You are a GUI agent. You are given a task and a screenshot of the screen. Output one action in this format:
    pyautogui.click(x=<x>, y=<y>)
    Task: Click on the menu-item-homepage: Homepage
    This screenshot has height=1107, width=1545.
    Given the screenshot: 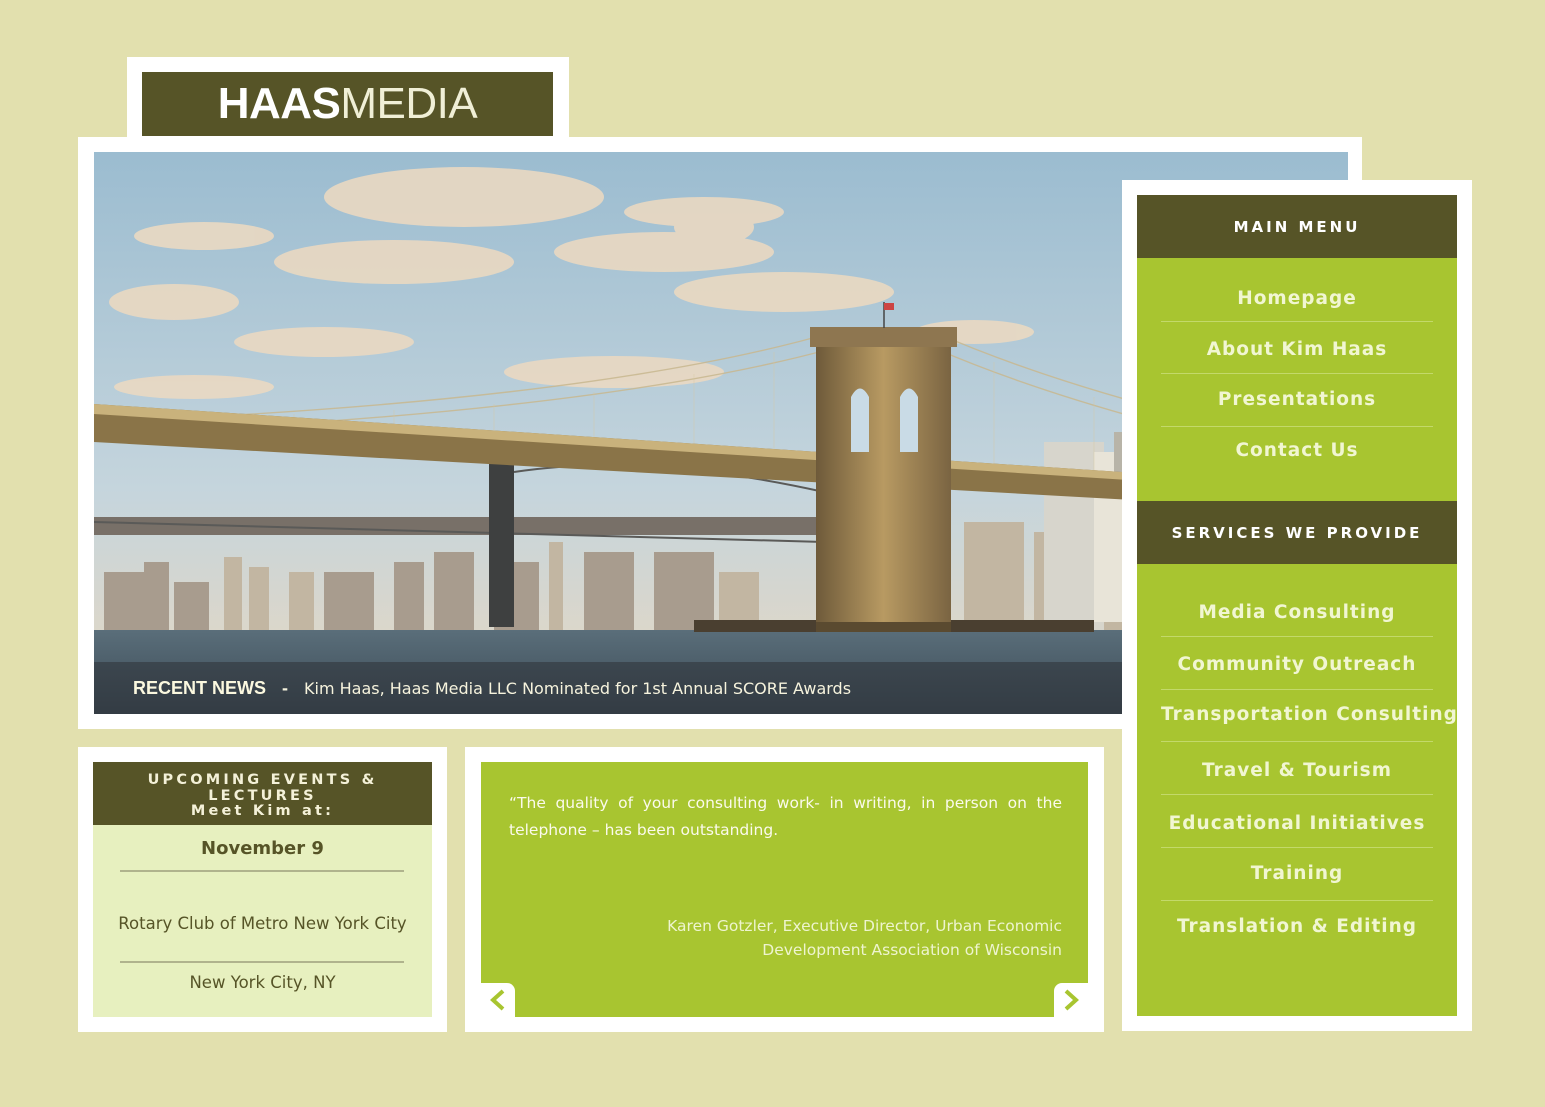 What is the action you would take?
    pyautogui.click(x=1297, y=298)
    